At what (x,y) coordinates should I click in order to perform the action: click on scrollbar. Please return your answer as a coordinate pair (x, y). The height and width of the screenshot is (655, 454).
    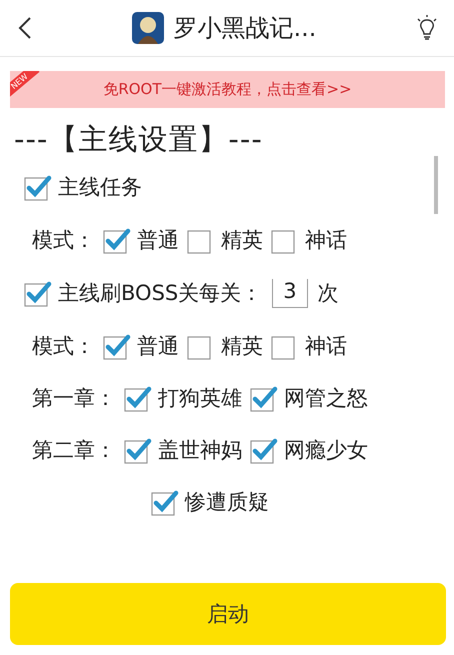
    Looking at the image, I should click on (436, 185).